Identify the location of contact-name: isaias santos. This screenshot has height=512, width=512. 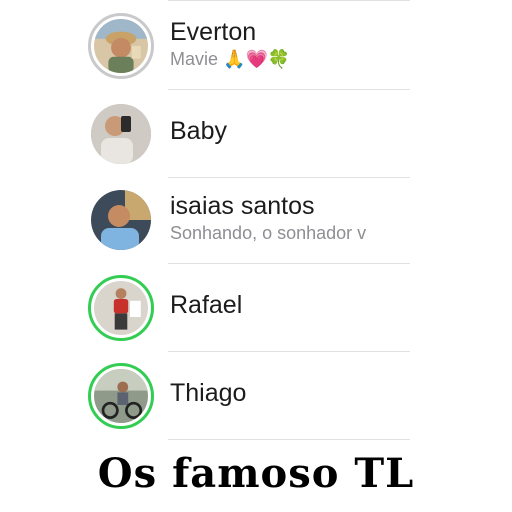
(242, 206).